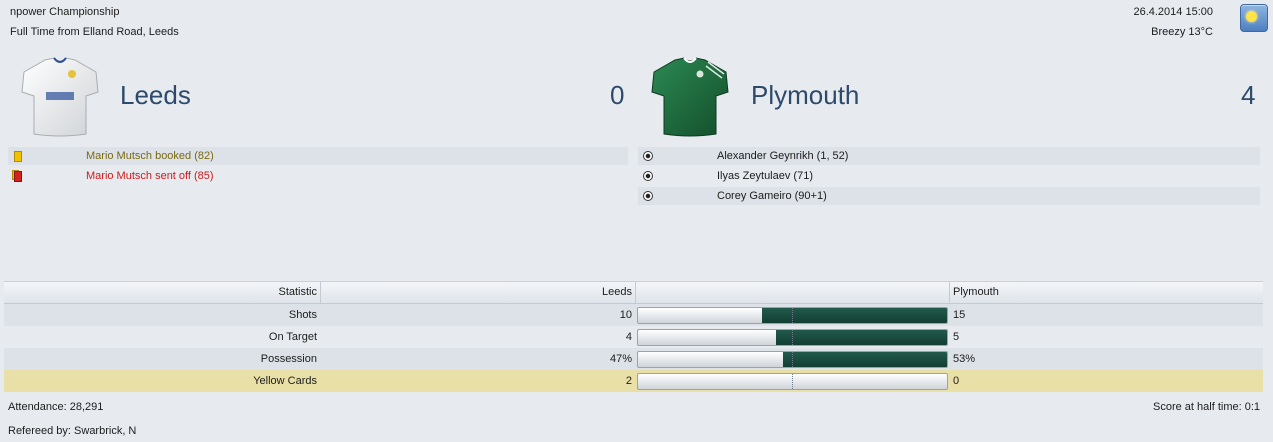 The image size is (1273, 442). Describe the element at coordinates (1103, 292) in the screenshot. I see `column-header-away: Plymouth` at that location.